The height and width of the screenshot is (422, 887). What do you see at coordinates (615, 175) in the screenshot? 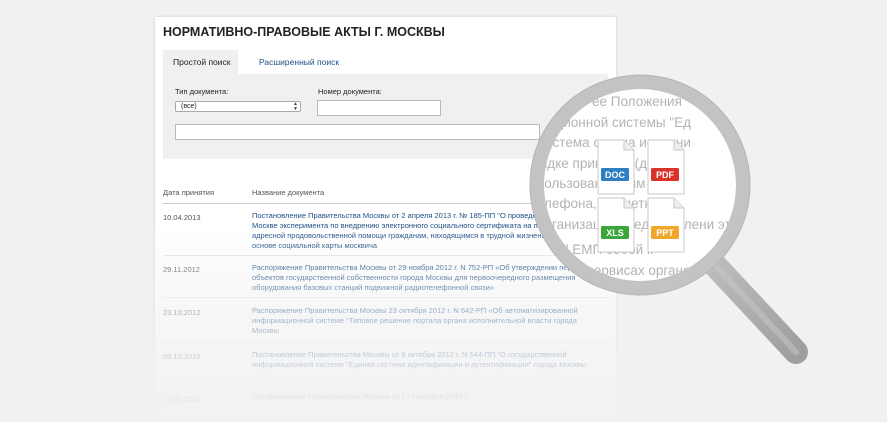
I see `file-type-label: DOC` at bounding box center [615, 175].